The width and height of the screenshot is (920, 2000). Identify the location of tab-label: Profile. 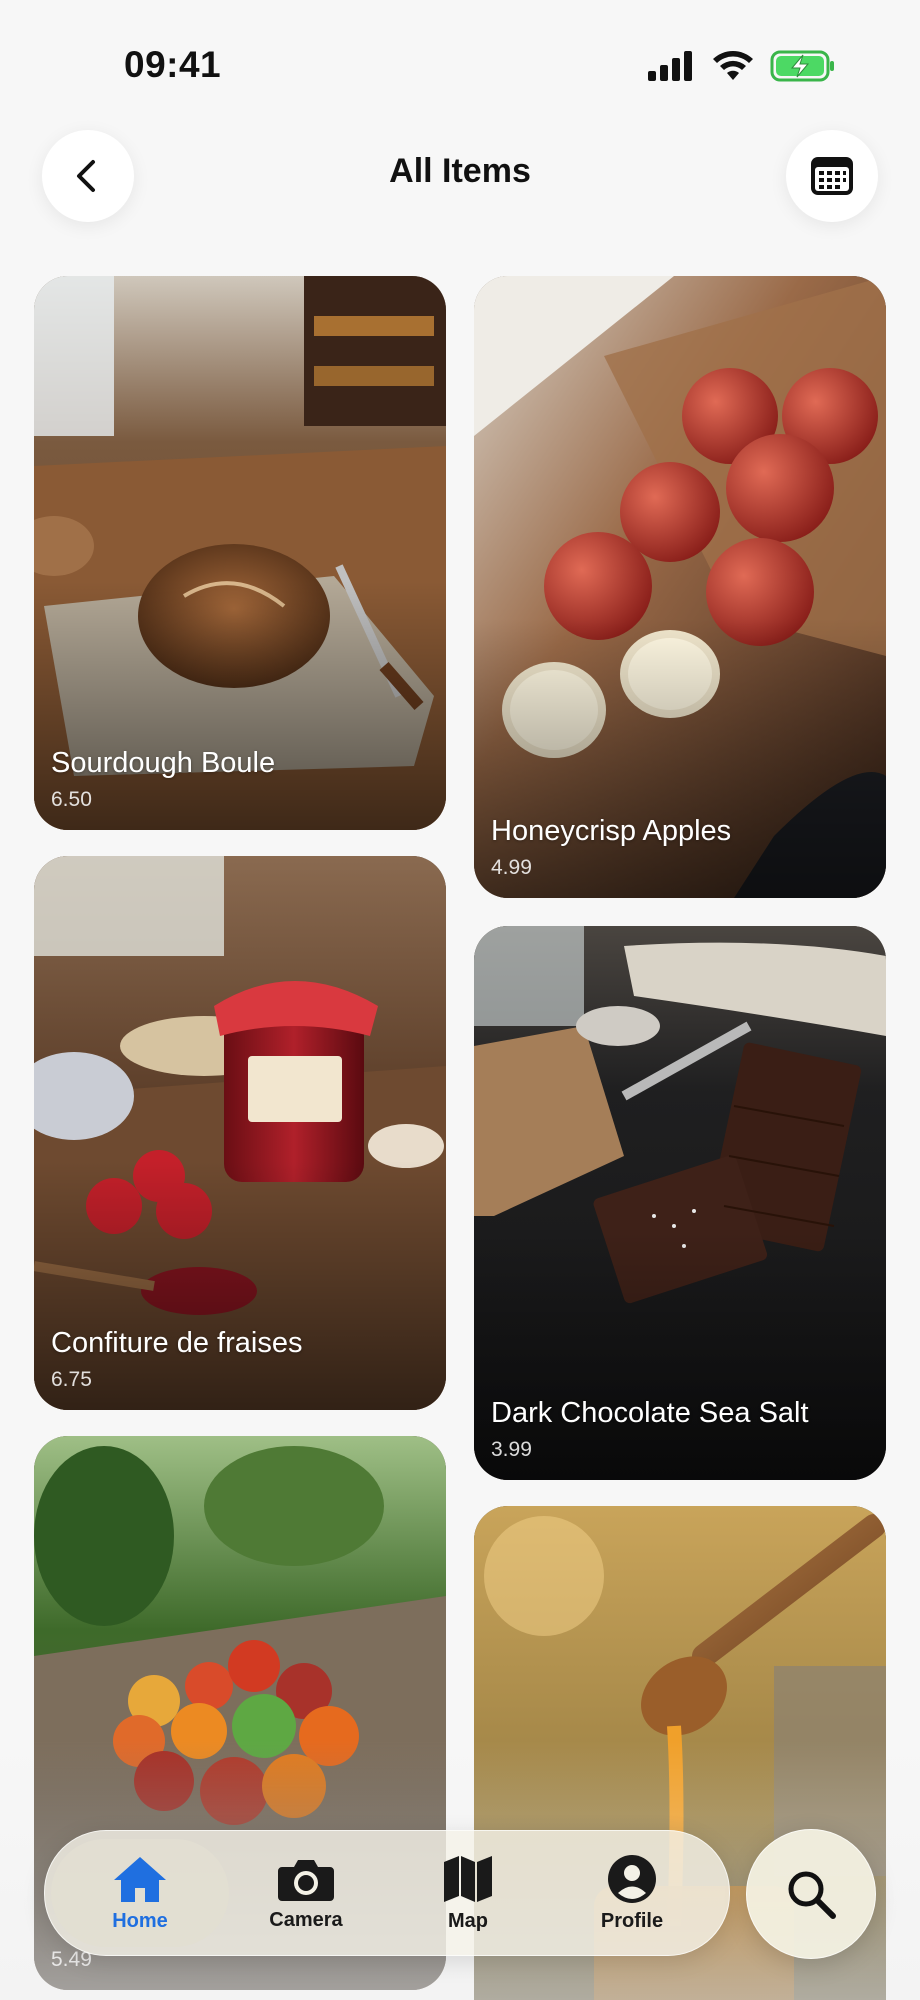
(632, 1920).